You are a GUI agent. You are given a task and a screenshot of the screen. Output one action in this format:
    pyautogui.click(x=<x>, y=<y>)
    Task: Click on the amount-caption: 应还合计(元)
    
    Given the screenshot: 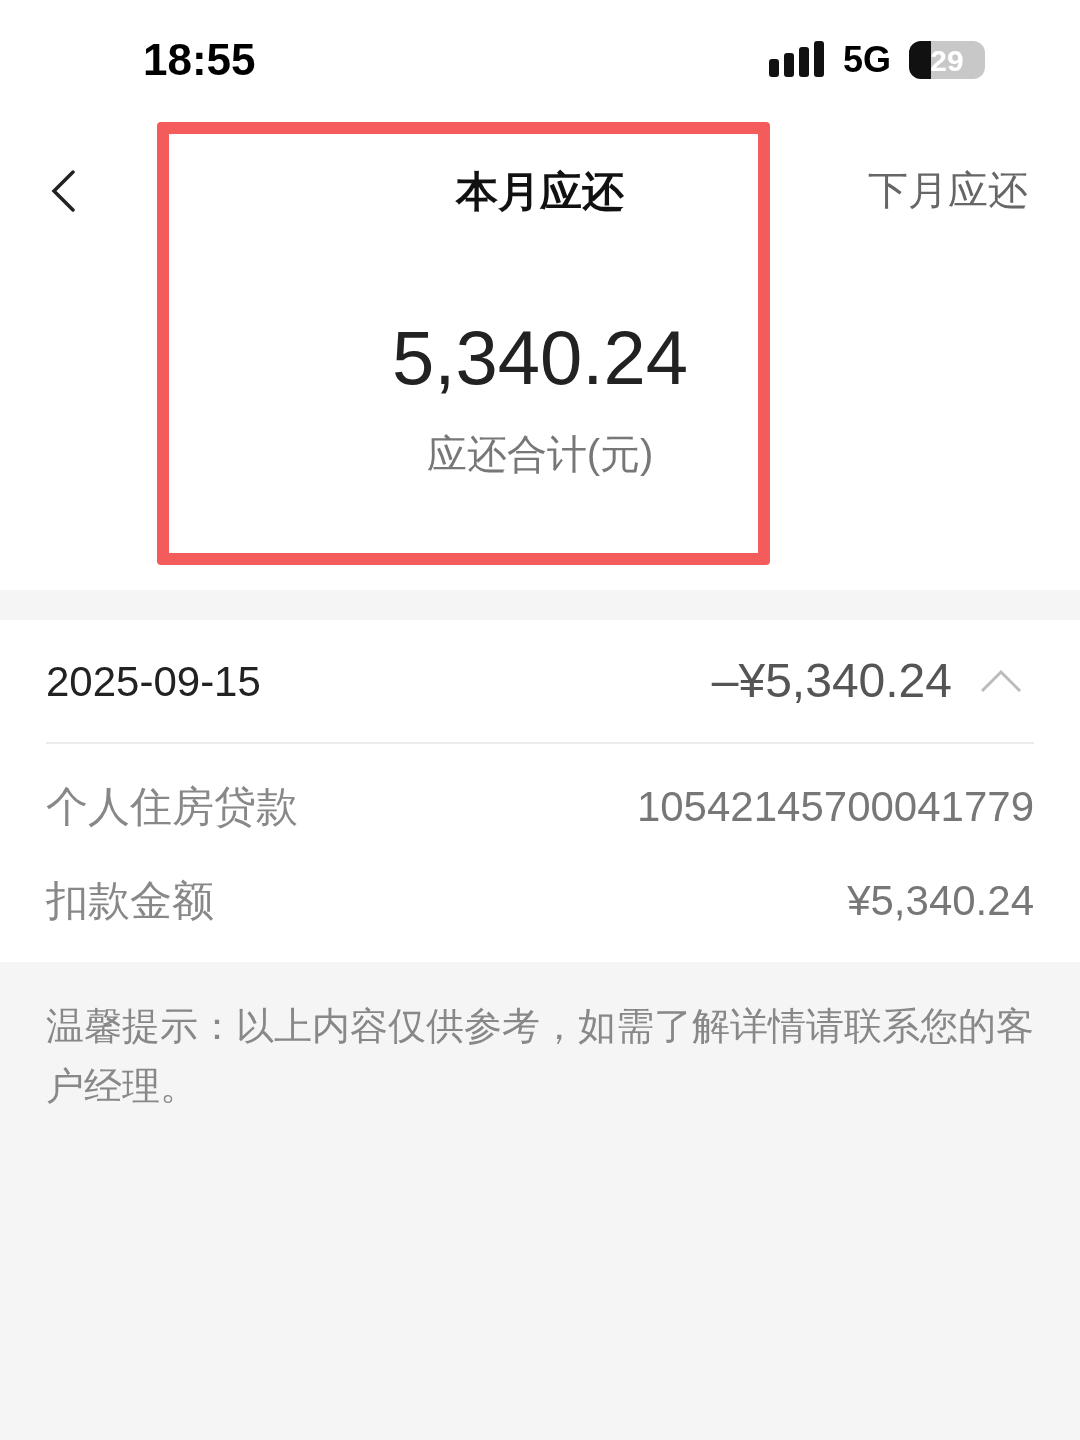 What is the action you would take?
    pyautogui.click(x=540, y=454)
    